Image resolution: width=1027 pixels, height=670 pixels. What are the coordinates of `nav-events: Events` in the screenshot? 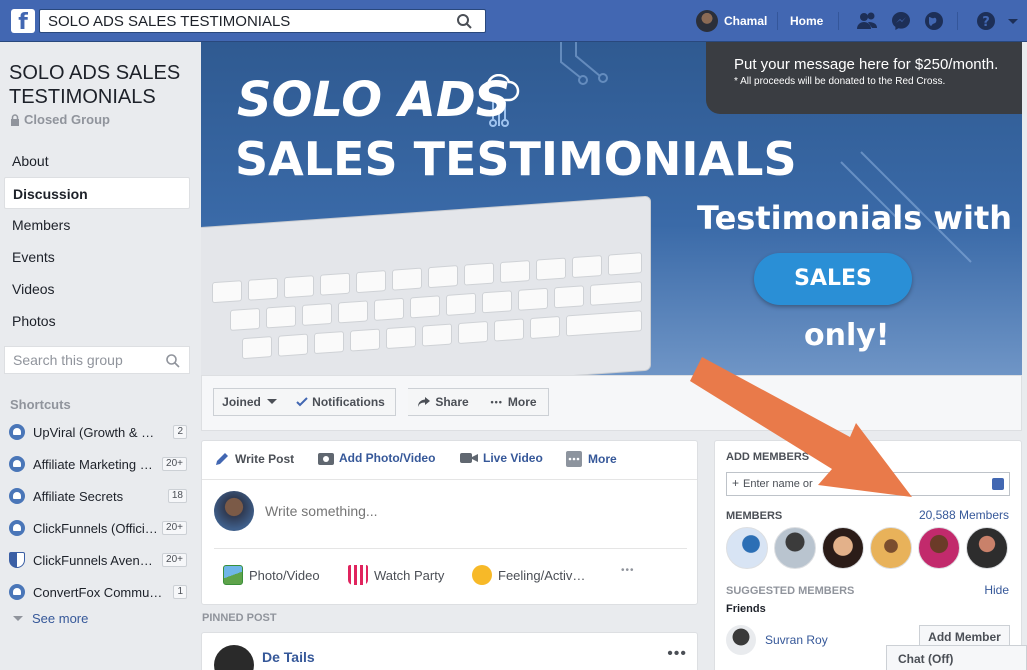 It's located at (97, 257).